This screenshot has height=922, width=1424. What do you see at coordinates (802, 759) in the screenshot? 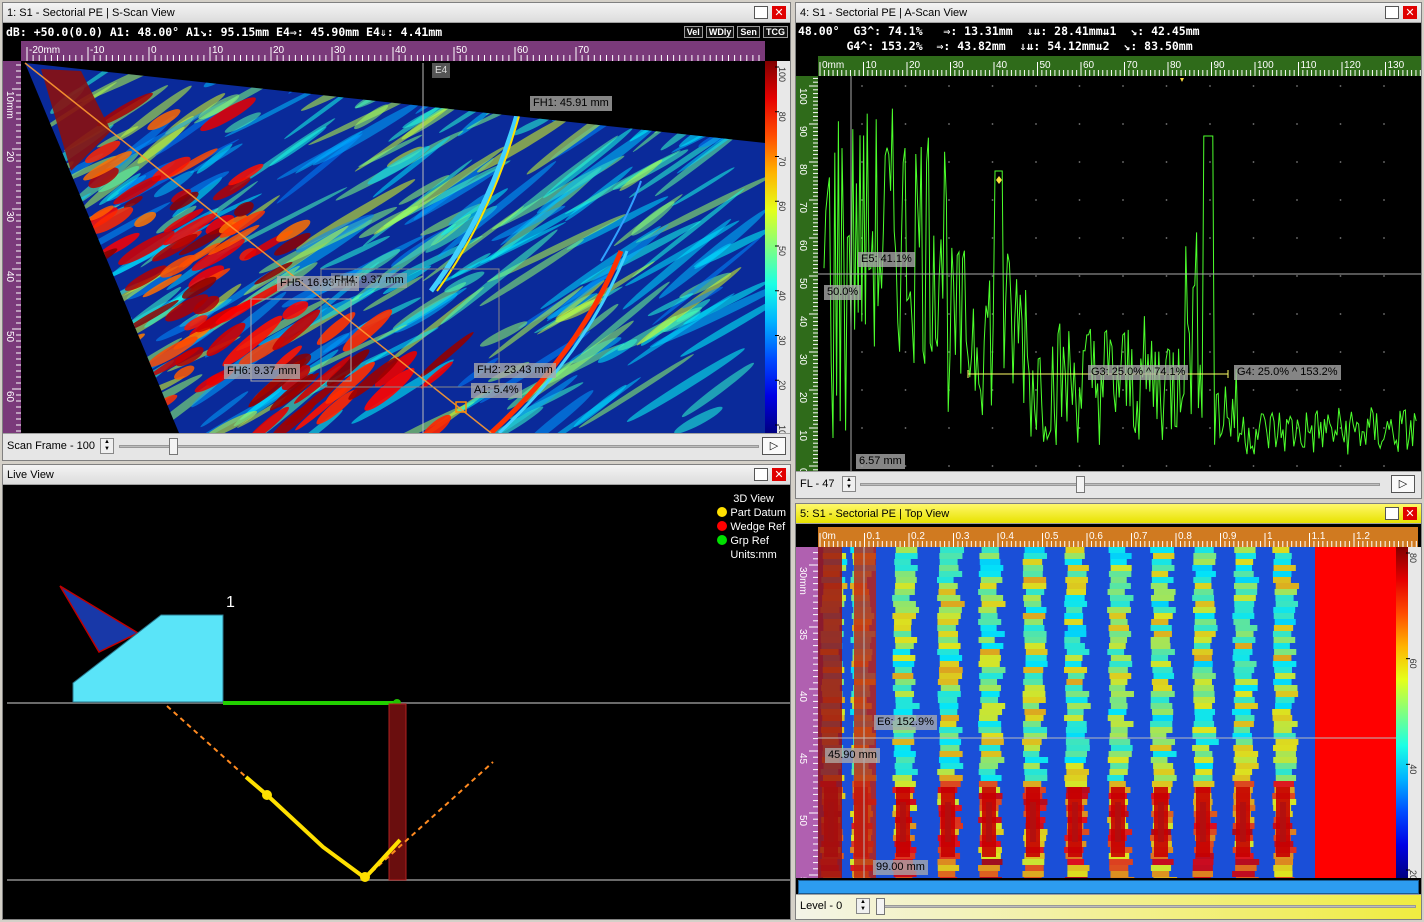
I see `svg-text: 45` at bounding box center [802, 759].